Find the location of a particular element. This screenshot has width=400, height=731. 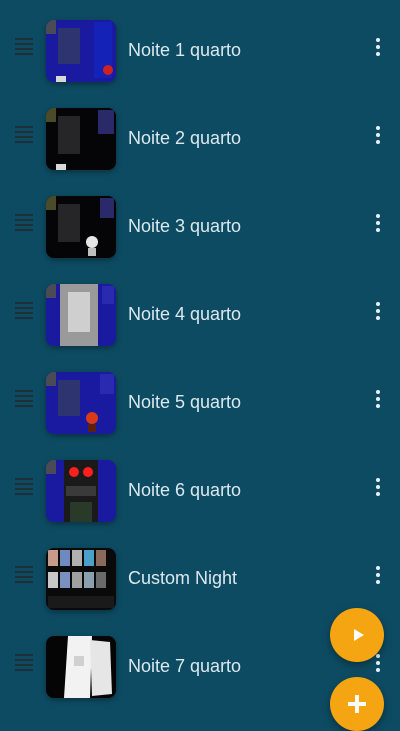

play-icon is located at coordinates (359, 635).